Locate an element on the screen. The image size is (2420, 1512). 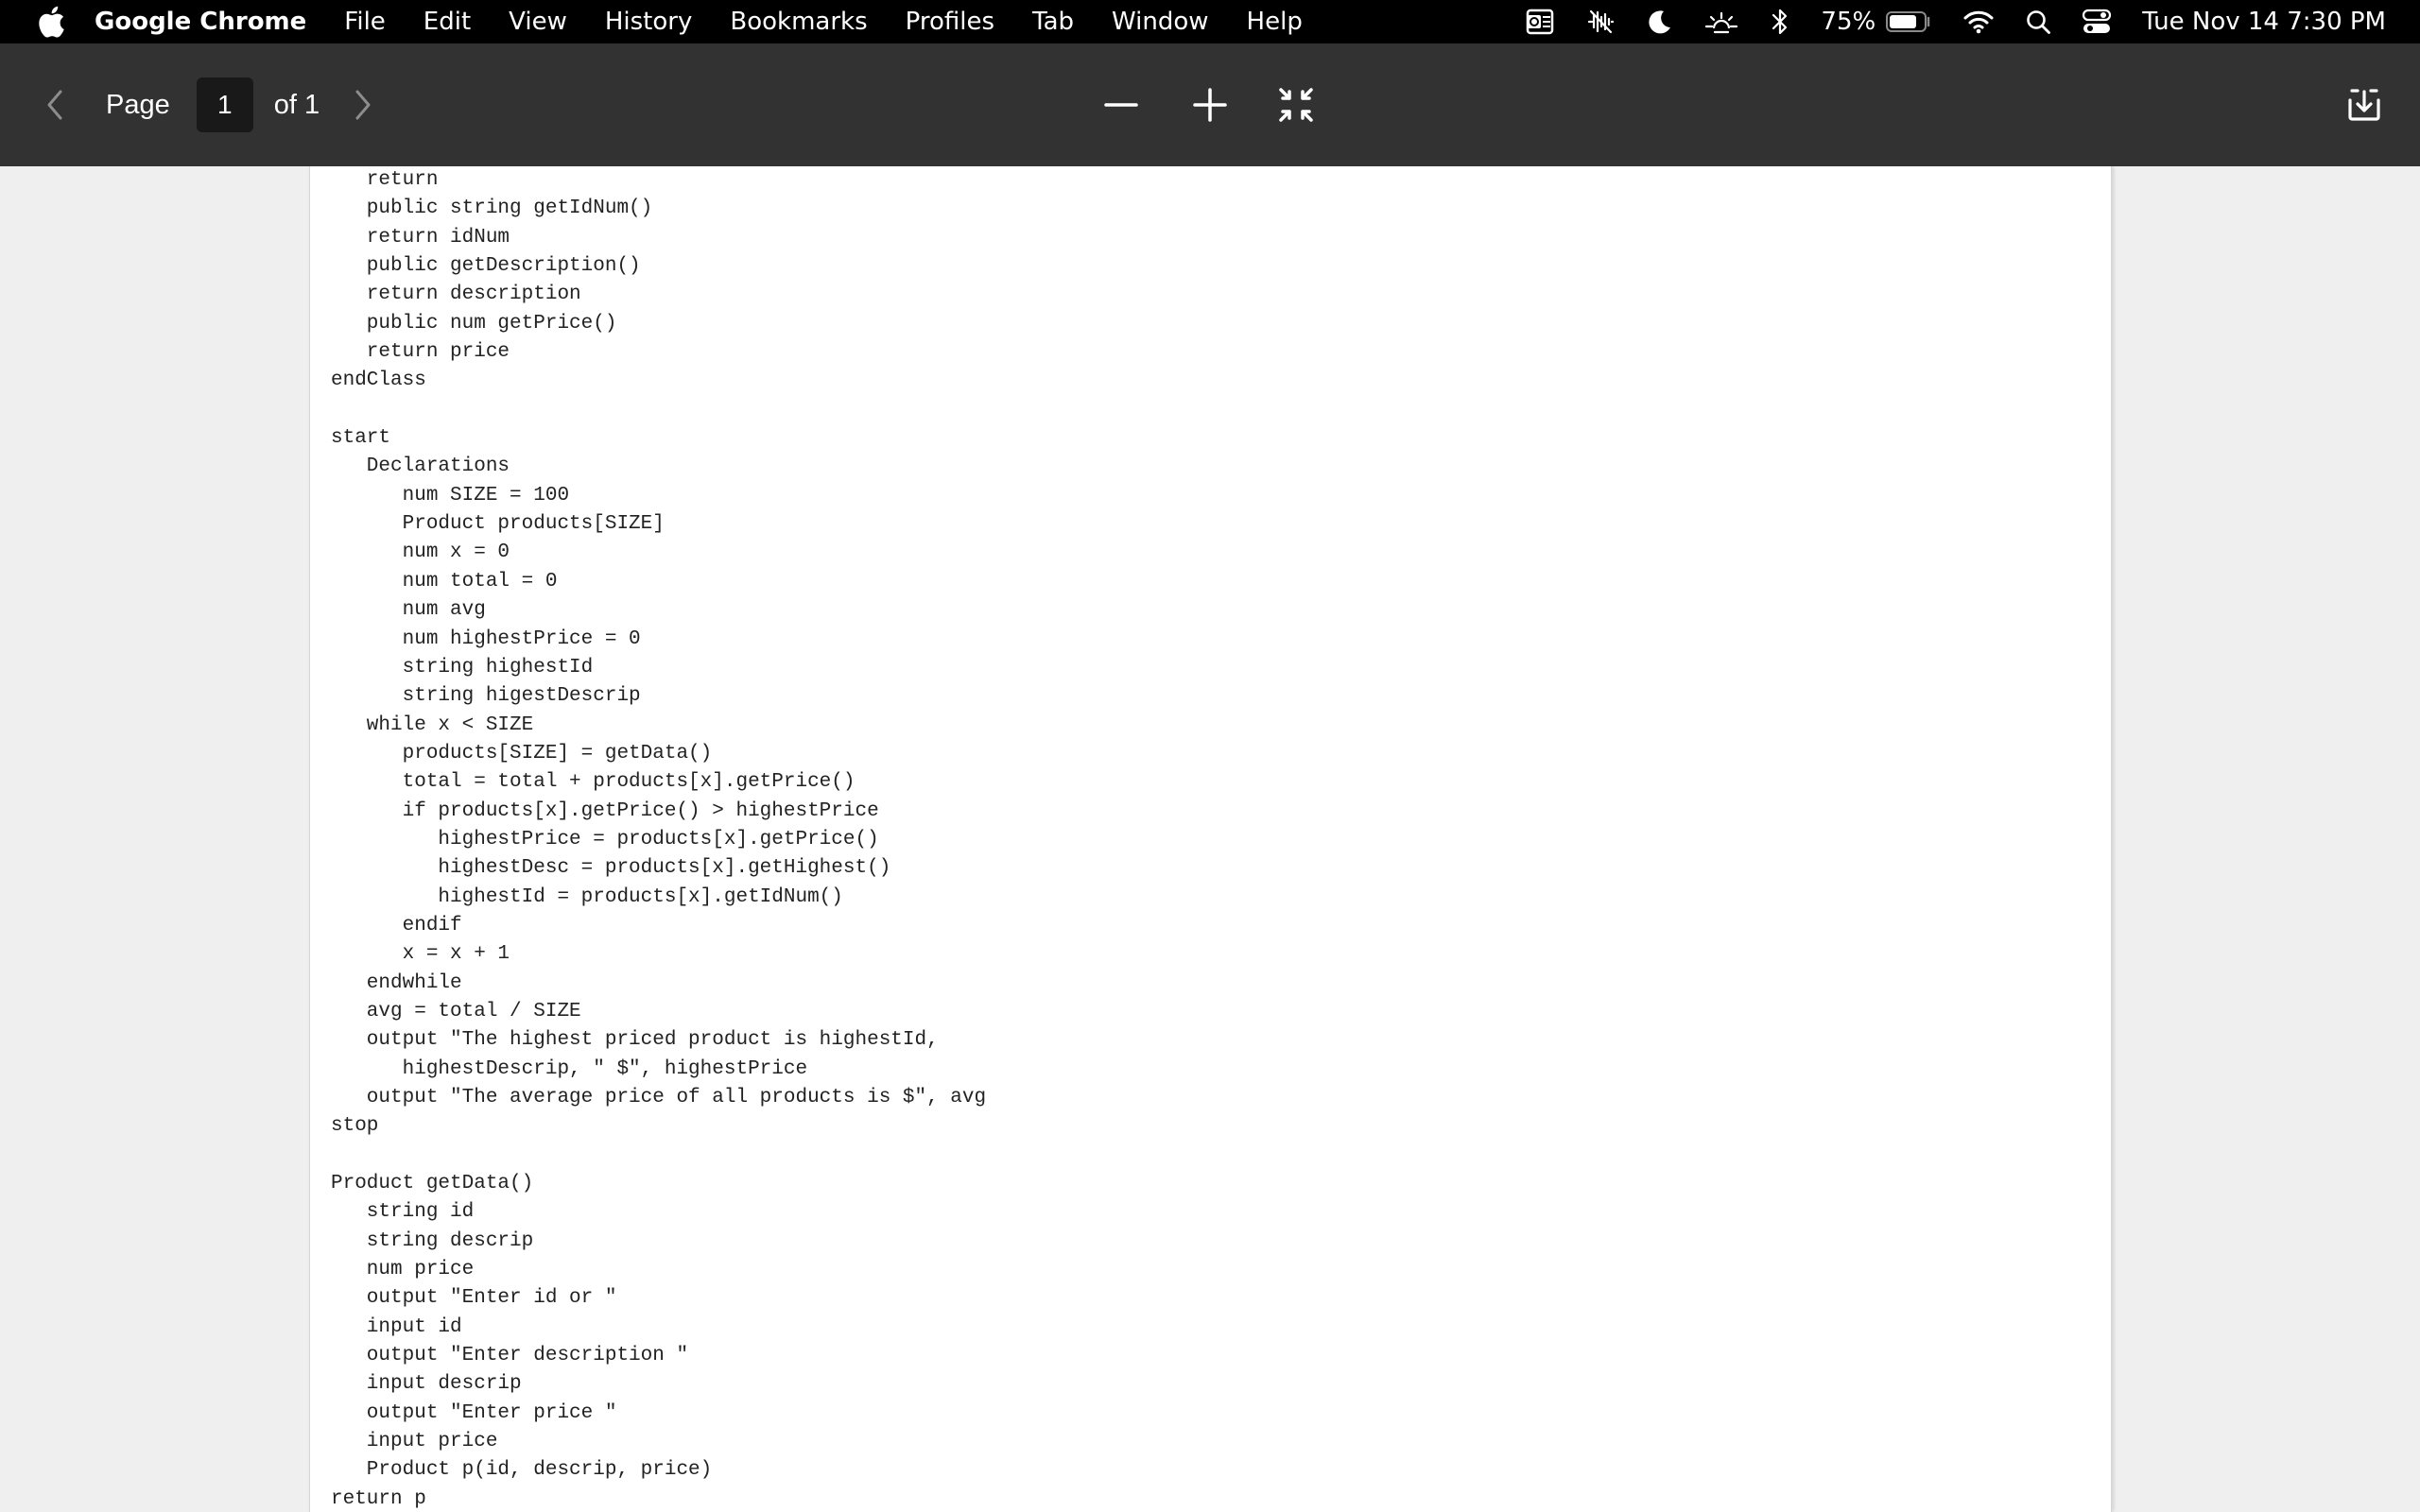
code-line: num x = 0 is located at coordinates (421, 552).